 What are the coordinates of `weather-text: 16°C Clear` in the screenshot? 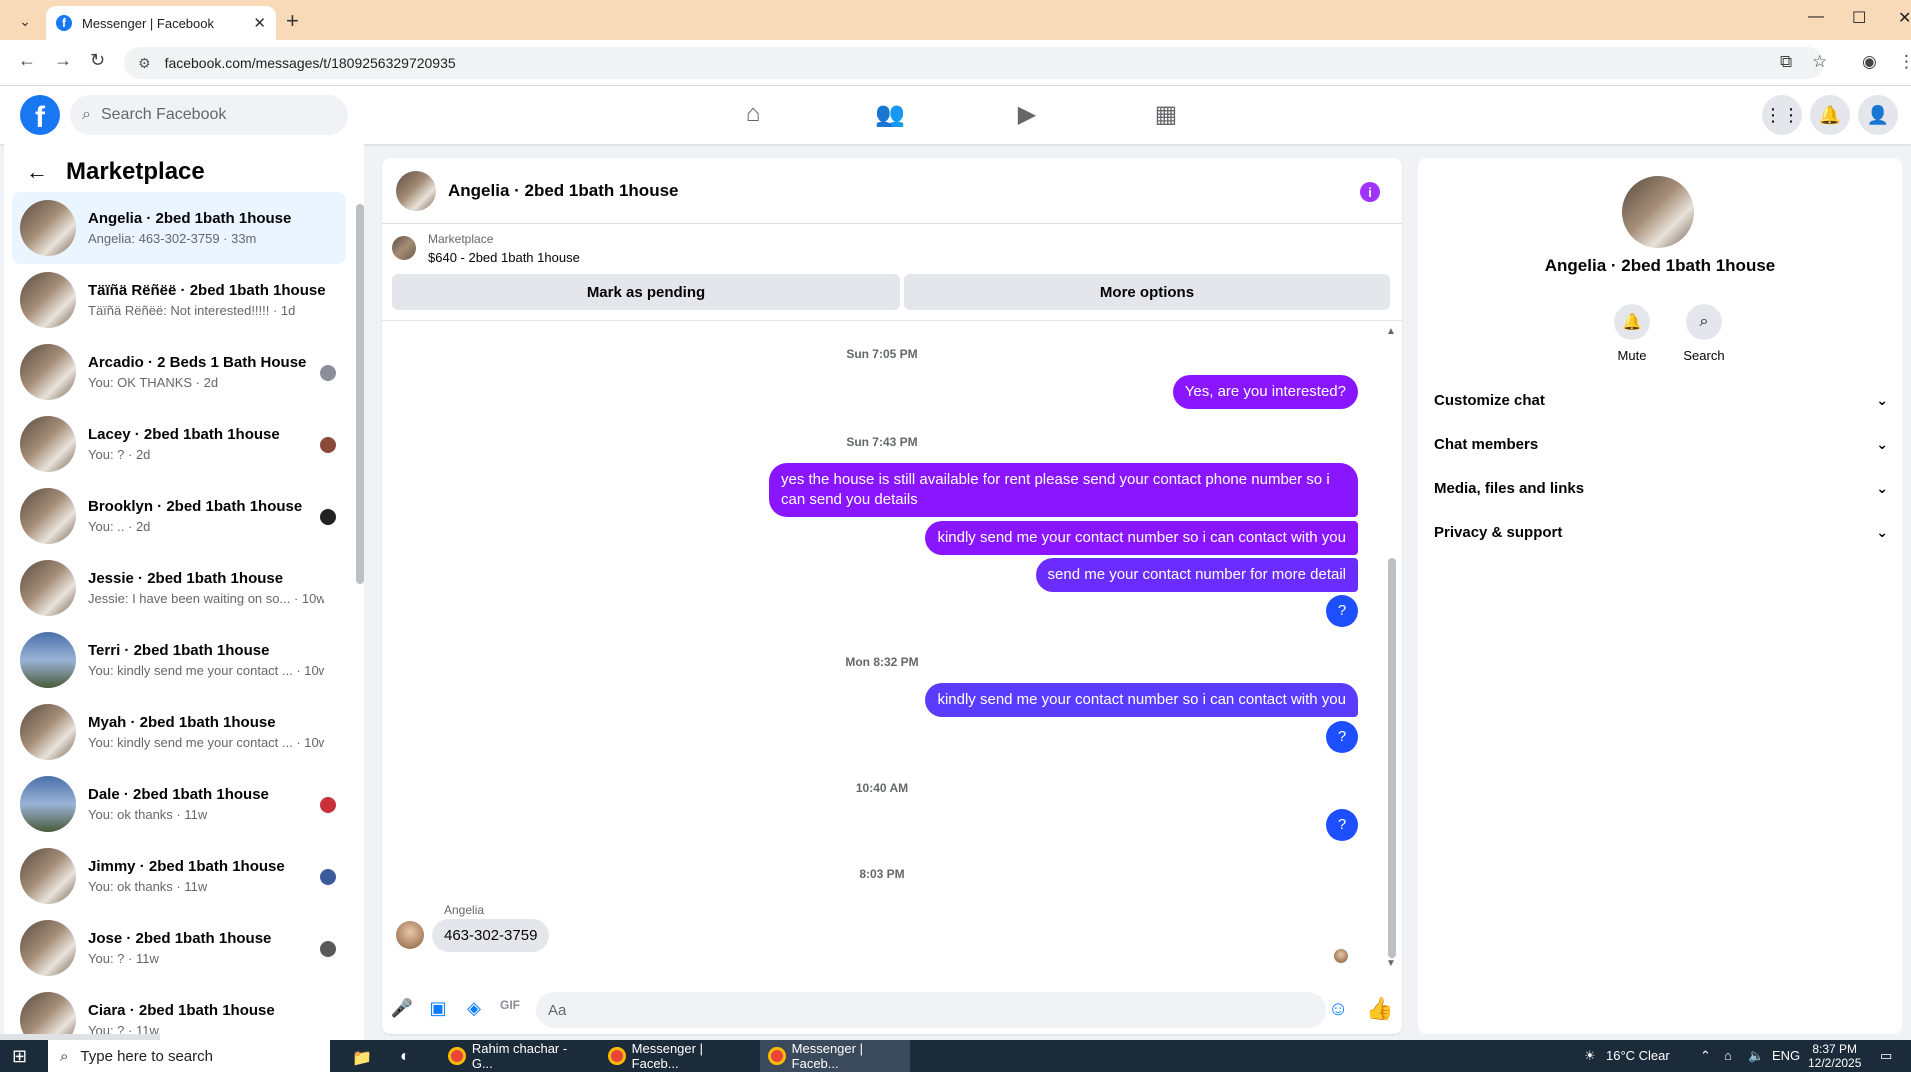 It's located at (1638, 1055).